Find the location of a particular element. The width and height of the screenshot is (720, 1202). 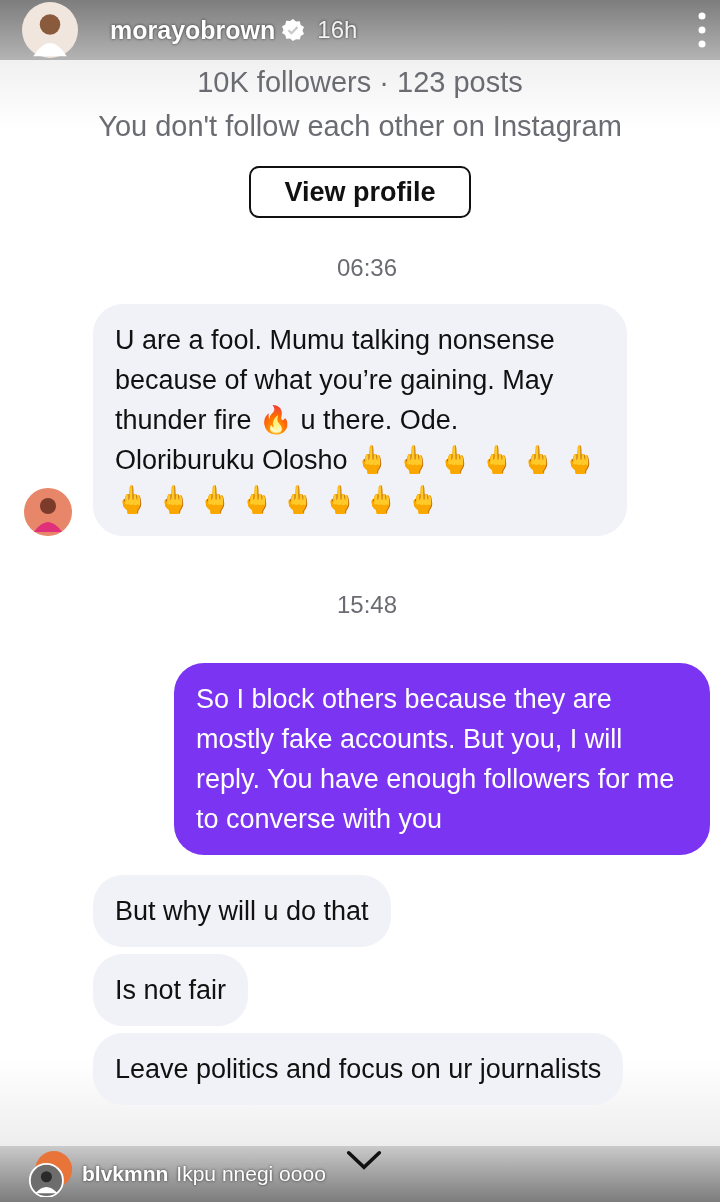

message-bubble: So I block others because they are mostly fake accounts. But you, I will reply. You have enough followers for me to converse with you is located at coordinates (442, 759).